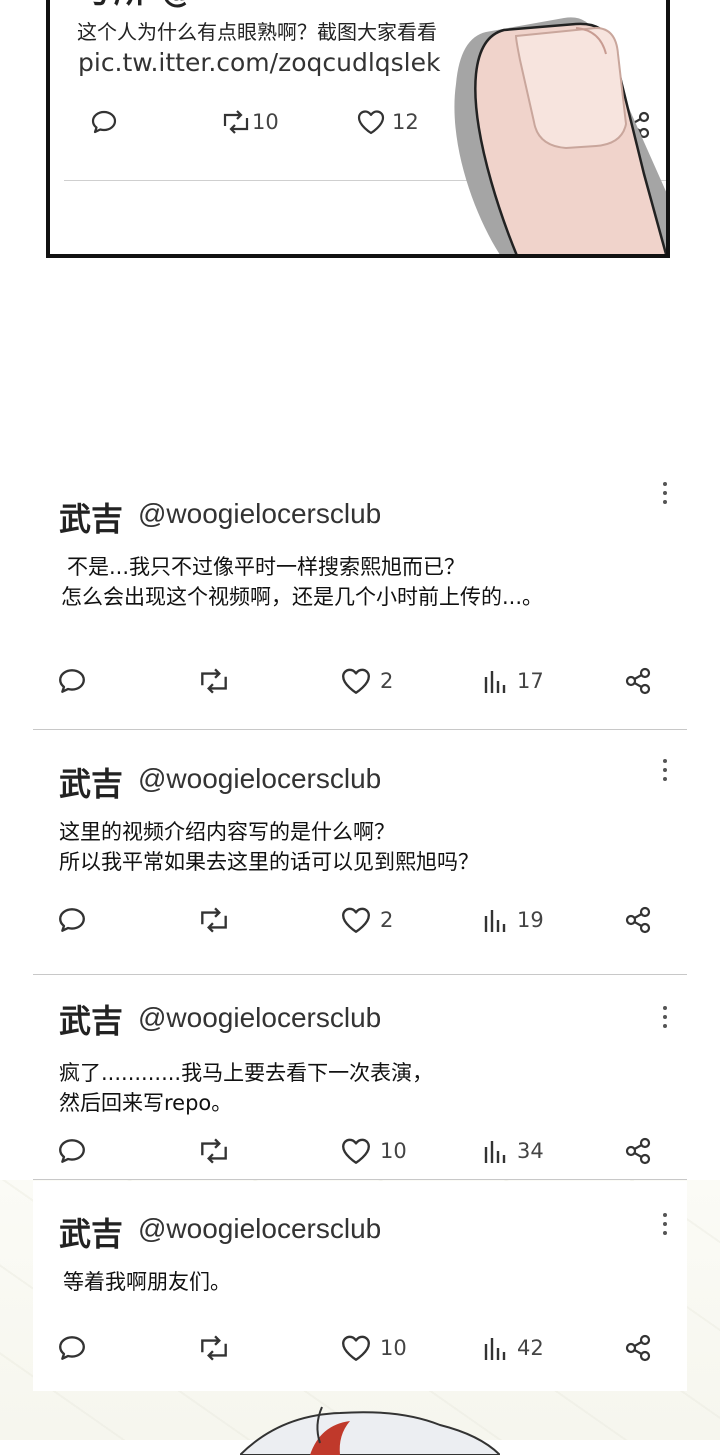 The width and height of the screenshot is (720, 1455). What do you see at coordinates (530, 1348) in the screenshot?
I see `views-count: 42` at bounding box center [530, 1348].